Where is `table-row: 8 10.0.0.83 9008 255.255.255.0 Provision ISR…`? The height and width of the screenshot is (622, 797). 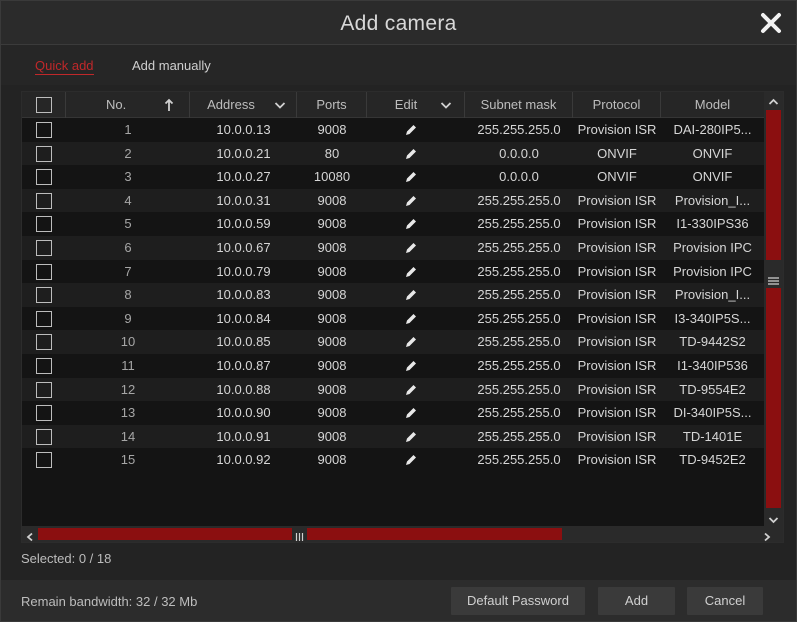 table-row: 8 10.0.0.83 9008 255.255.255.0 Provision ISR… is located at coordinates (393, 295).